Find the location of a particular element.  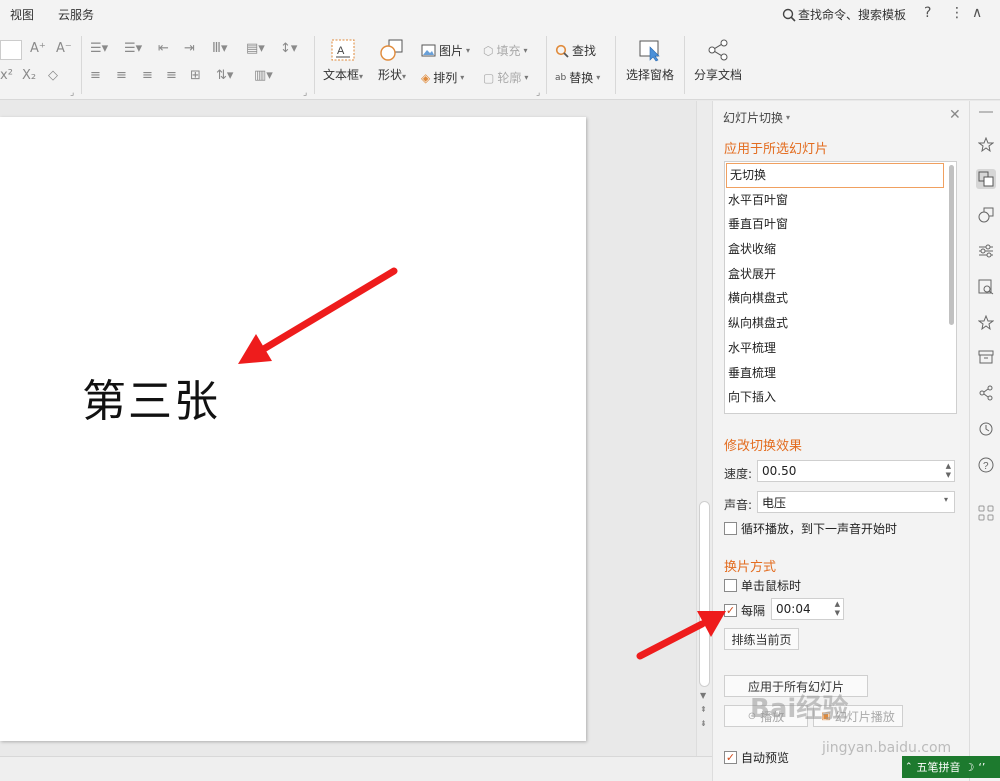

pane-title: 幻灯片切换 ▾ is located at coordinates (756, 117).